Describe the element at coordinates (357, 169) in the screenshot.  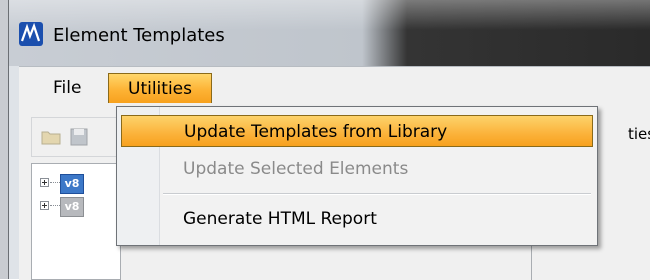
I see `update-selected-elements-item: Update Selected Elements` at that location.